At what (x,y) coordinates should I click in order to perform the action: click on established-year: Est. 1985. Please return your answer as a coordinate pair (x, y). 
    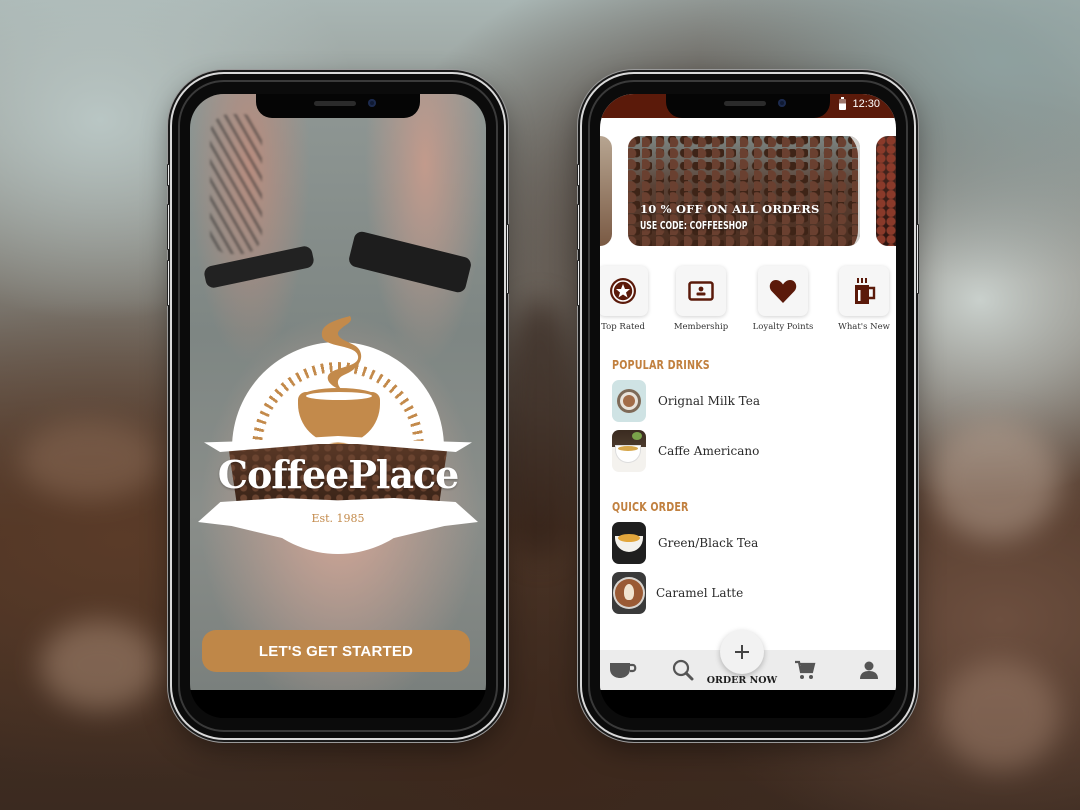
    Looking at the image, I should click on (338, 518).